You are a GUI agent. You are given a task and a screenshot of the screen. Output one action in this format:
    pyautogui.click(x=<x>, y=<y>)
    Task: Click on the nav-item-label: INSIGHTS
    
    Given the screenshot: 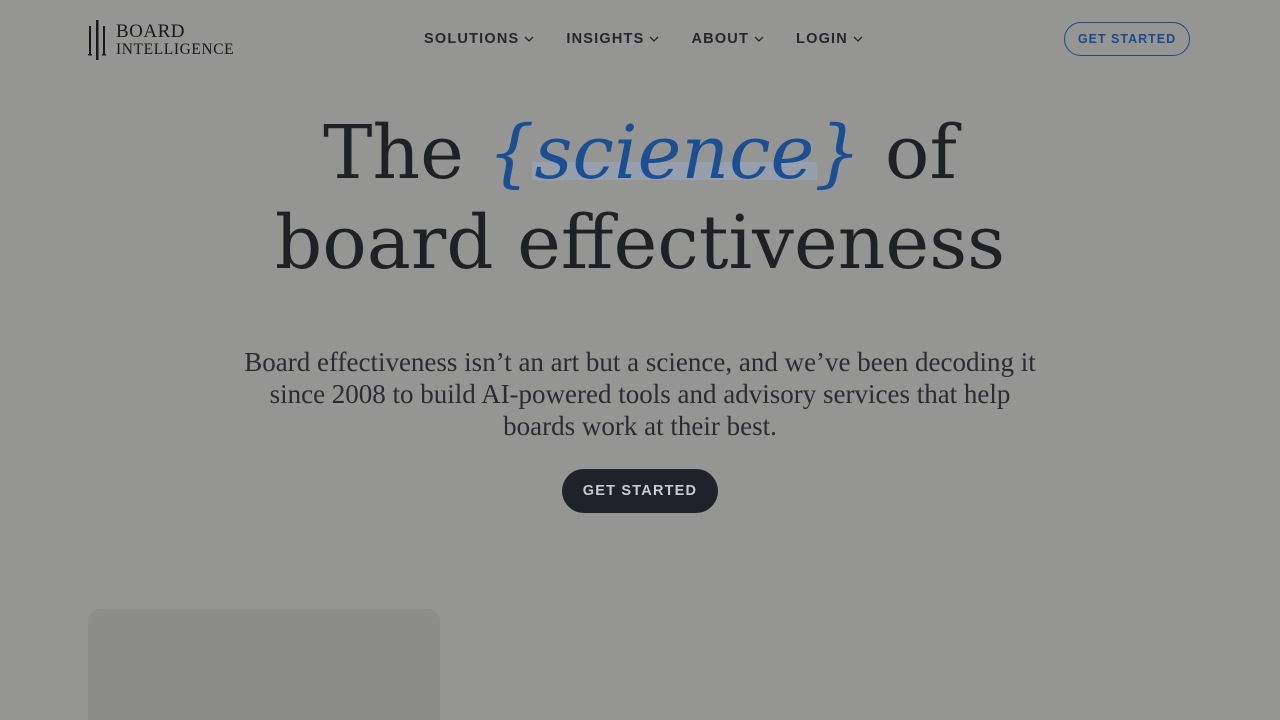 What is the action you would take?
    pyautogui.click(x=605, y=39)
    